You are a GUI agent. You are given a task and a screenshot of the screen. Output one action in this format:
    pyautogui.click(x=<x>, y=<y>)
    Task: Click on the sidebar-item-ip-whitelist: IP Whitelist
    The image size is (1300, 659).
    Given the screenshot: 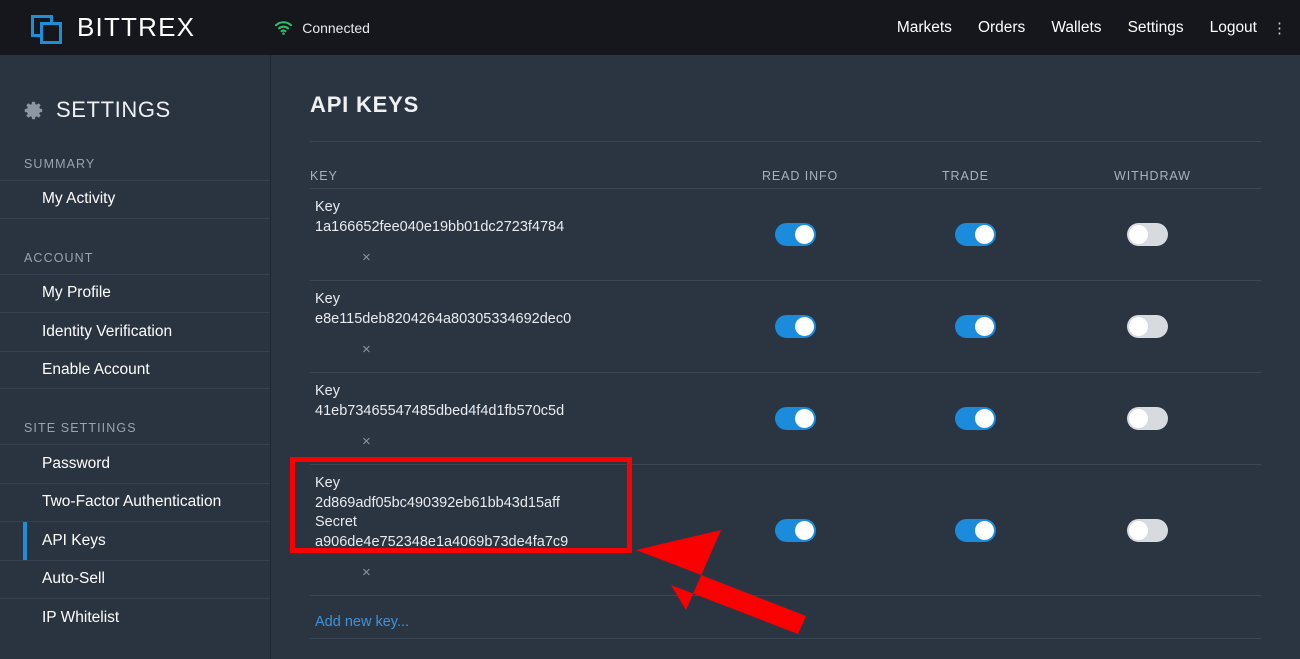 What is the action you would take?
    pyautogui.click(x=135, y=617)
    